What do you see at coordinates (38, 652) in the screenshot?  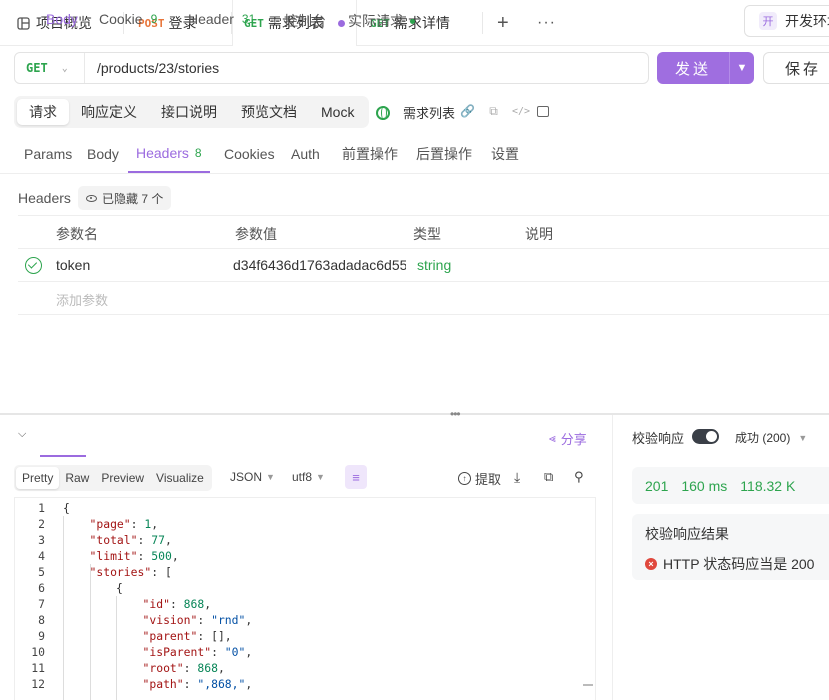 I see `line-number: 10` at bounding box center [38, 652].